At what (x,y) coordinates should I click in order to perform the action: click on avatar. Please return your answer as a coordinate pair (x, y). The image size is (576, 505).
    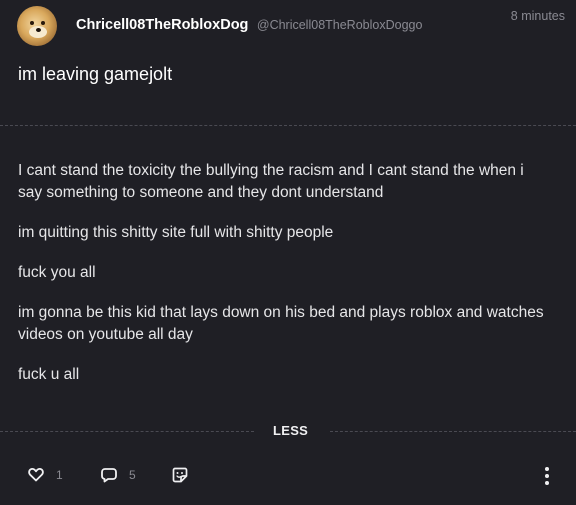
    Looking at the image, I should click on (37, 26).